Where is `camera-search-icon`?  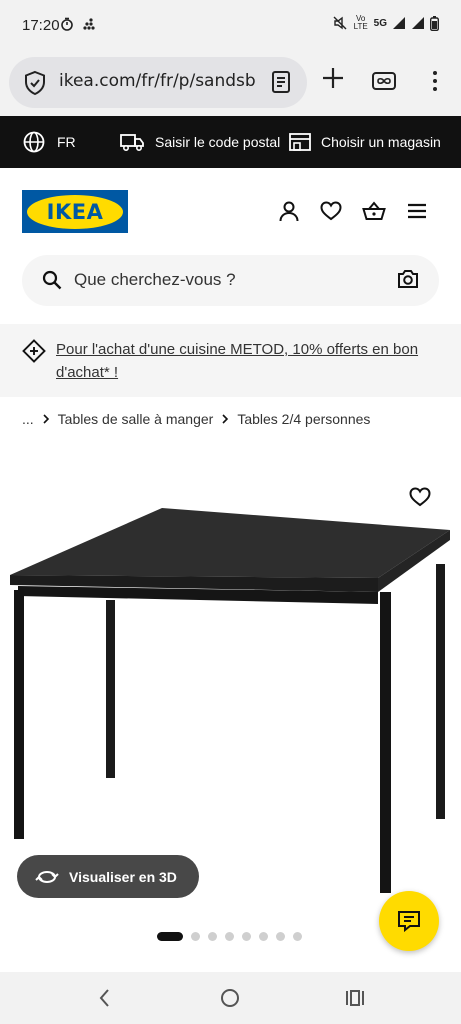 camera-search-icon is located at coordinates (408, 279).